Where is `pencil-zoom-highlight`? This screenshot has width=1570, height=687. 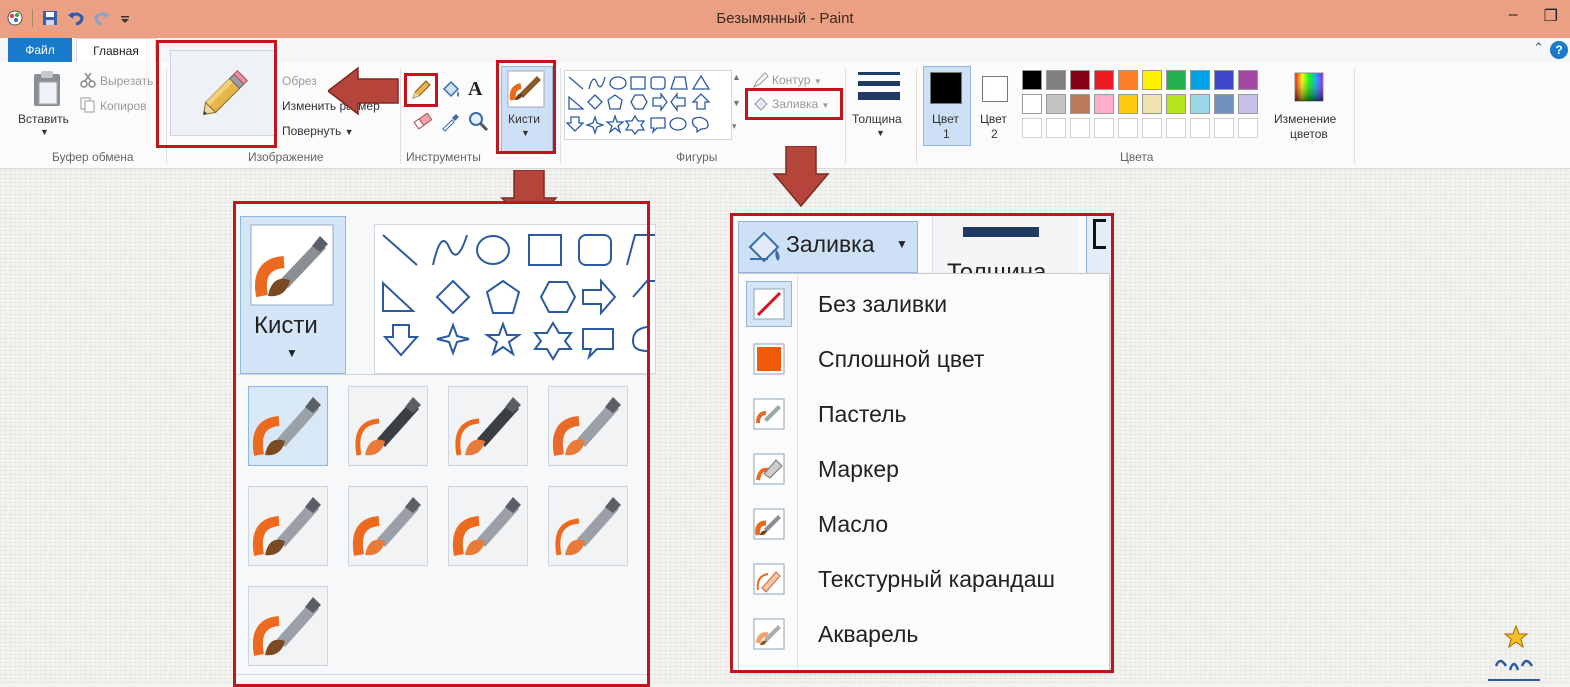 pencil-zoom-highlight is located at coordinates (216, 94).